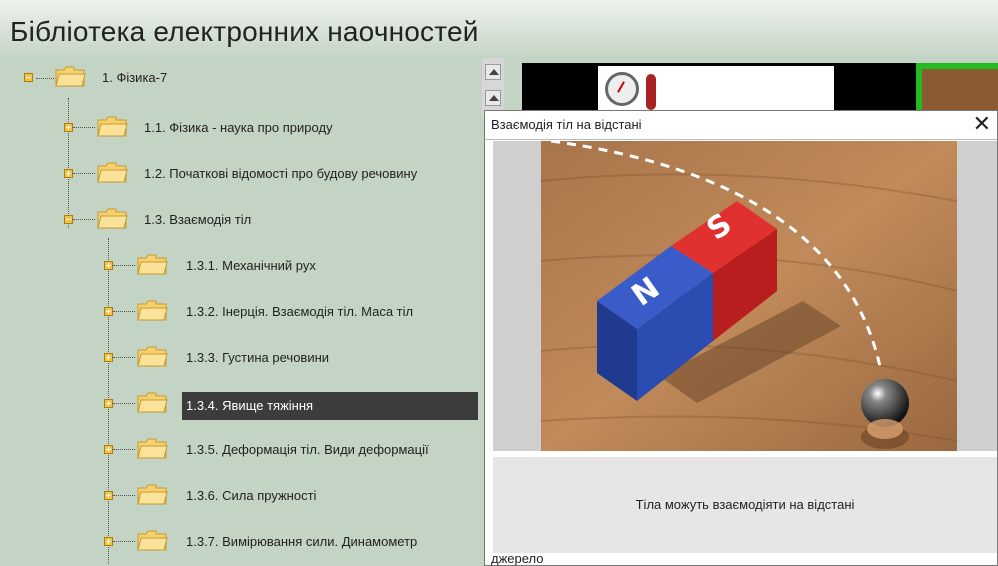 The width and height of the screenshot is (998, 566). I want to click on tree-item-label: 1.3.6. Сила пружності, so click(251, 495).